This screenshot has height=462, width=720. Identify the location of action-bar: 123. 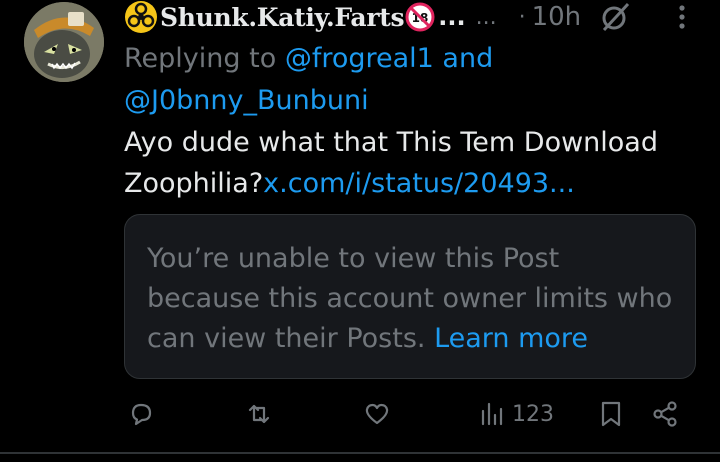
(360, 415).